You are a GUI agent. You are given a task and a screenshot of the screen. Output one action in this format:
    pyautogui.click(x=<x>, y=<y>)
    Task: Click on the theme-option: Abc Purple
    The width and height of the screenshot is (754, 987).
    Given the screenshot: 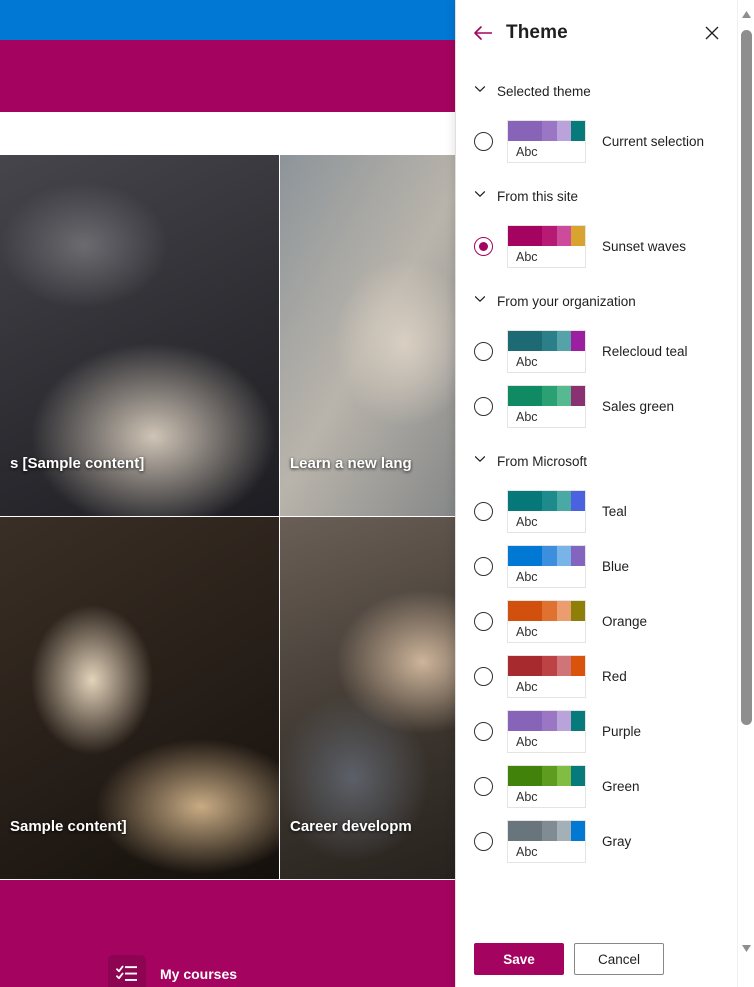 What is the action you would take?
    pyautogui.click(x=596, y=731)
    